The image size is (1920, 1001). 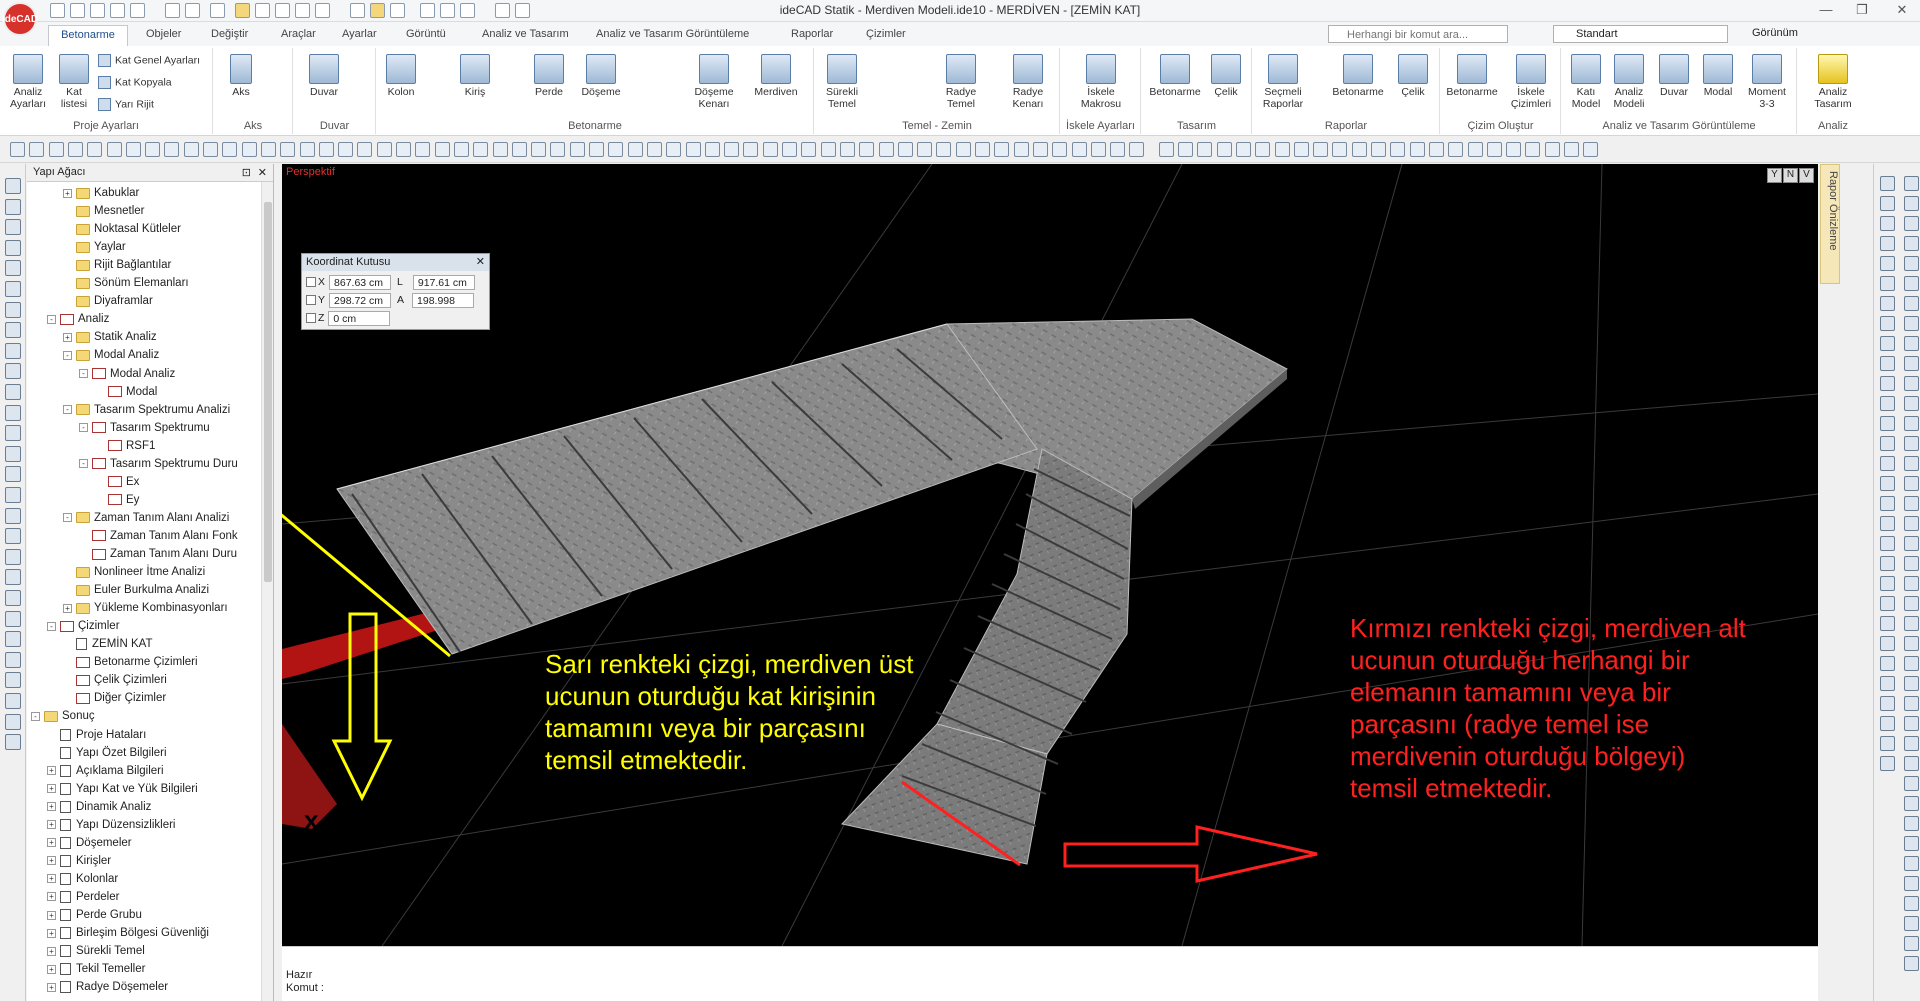 I want to click on app-logo: ideCAD, so click(x=20, y=19).